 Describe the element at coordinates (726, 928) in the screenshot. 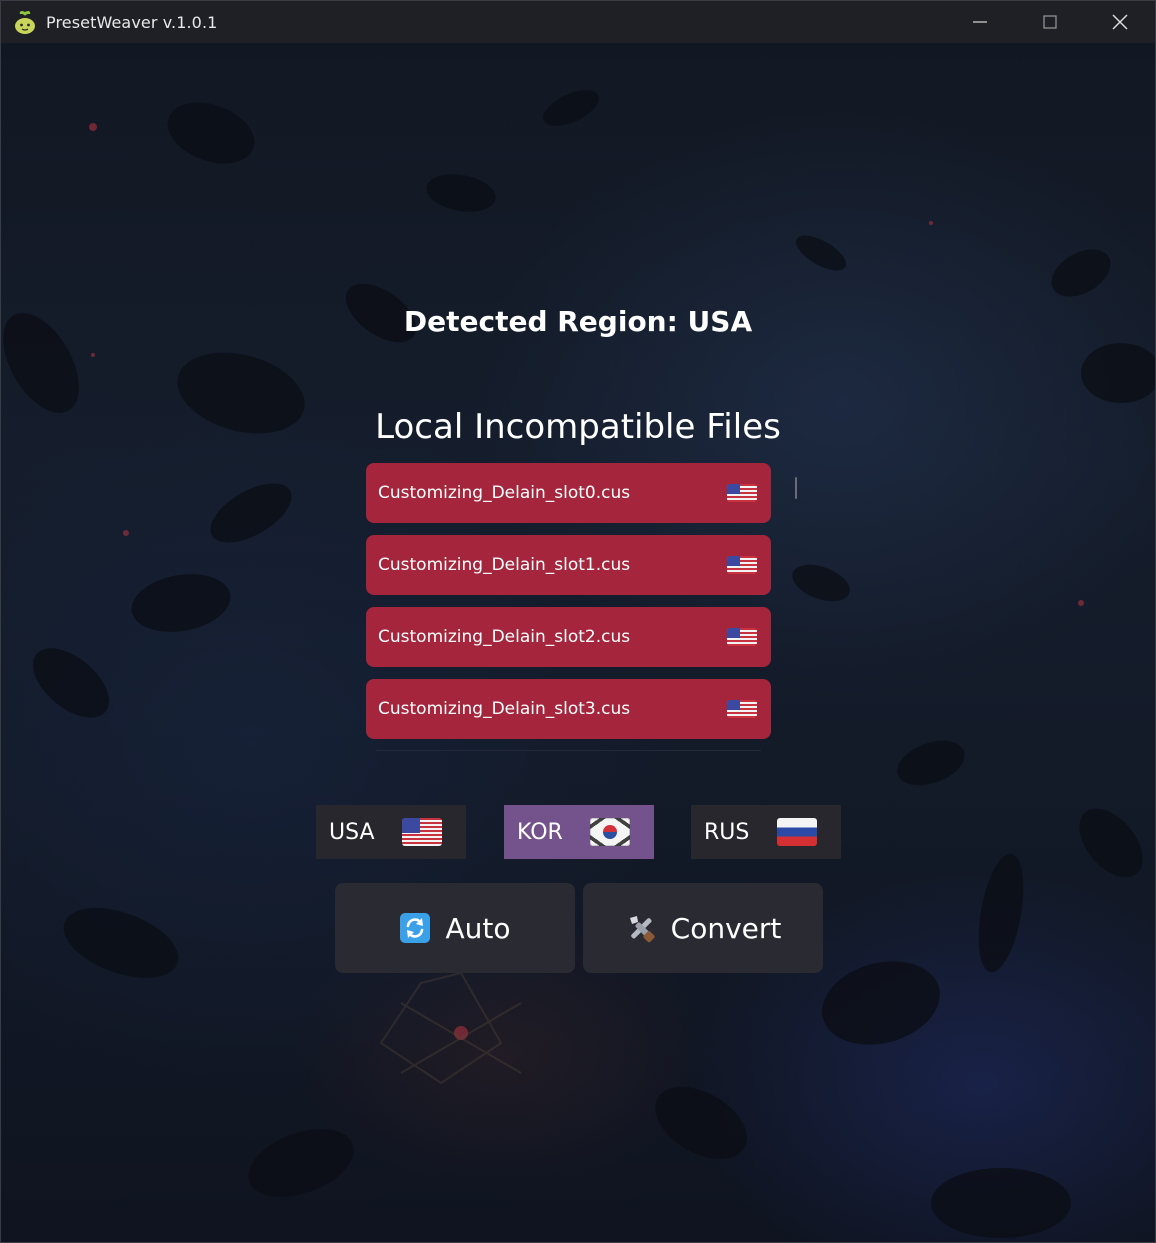

I see `convert-button-label: Convert` at that location.